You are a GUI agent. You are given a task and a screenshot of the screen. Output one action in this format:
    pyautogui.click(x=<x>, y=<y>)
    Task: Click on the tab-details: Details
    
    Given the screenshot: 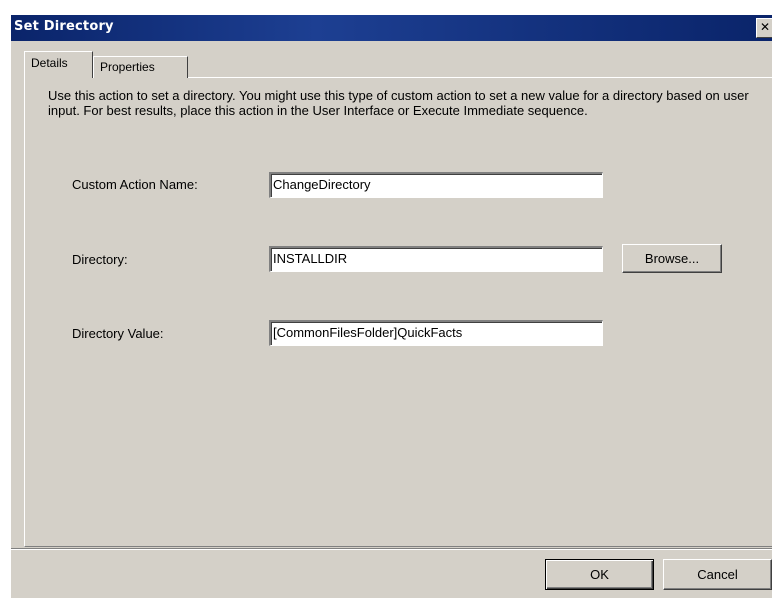 What is the action you would take?
    pyautogui.click(x=58, y=64)
    